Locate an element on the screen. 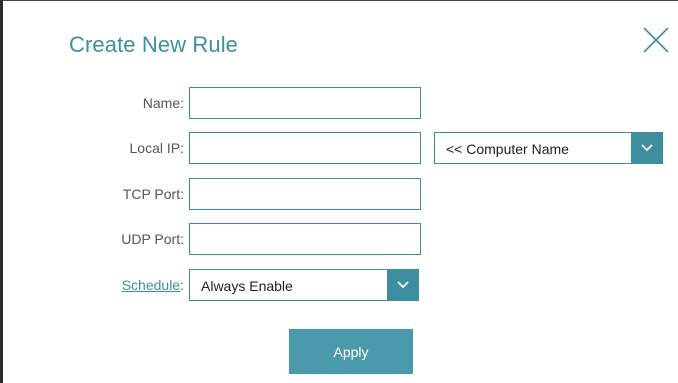 The width and height of the screenshot is (678, 383). apply-button: Apply is located at coordinates (351, 351).